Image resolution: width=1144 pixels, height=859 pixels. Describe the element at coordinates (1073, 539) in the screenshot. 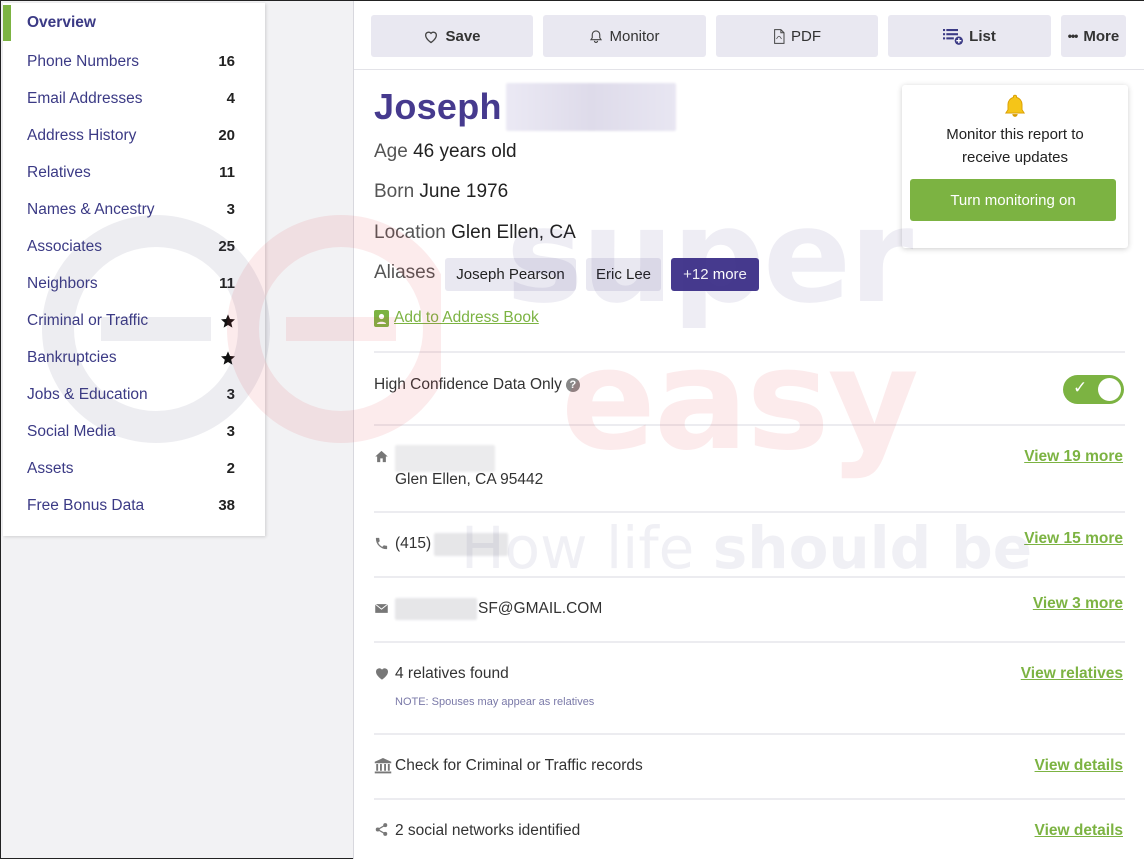

I see `view-more-phones-link: View 15 more` at that location.